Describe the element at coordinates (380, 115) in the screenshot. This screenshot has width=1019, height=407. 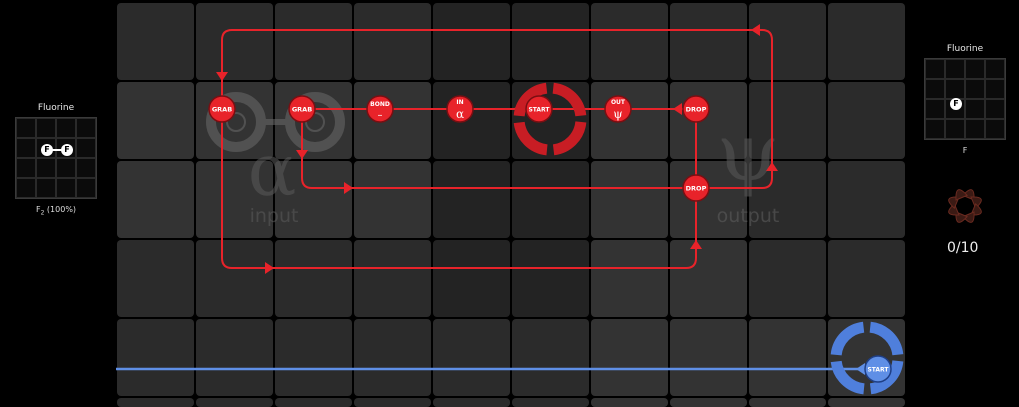
I see `bond-instruction-symbol: –` at that location.